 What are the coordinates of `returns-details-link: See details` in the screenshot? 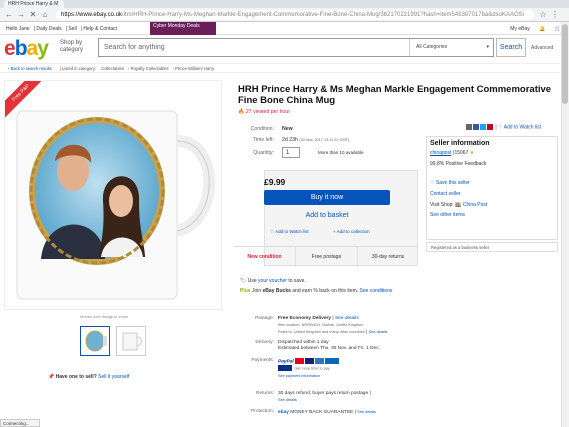 It's located at (287, 400).